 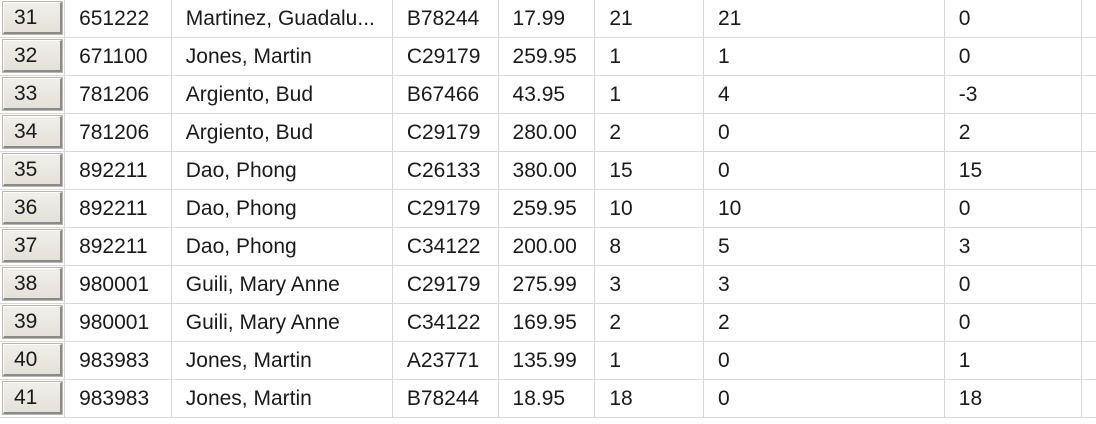 What do you see at coordinates (649, 284) in the screenshot?
I see `cell-qty: 3` at bounding box center [649, 284].